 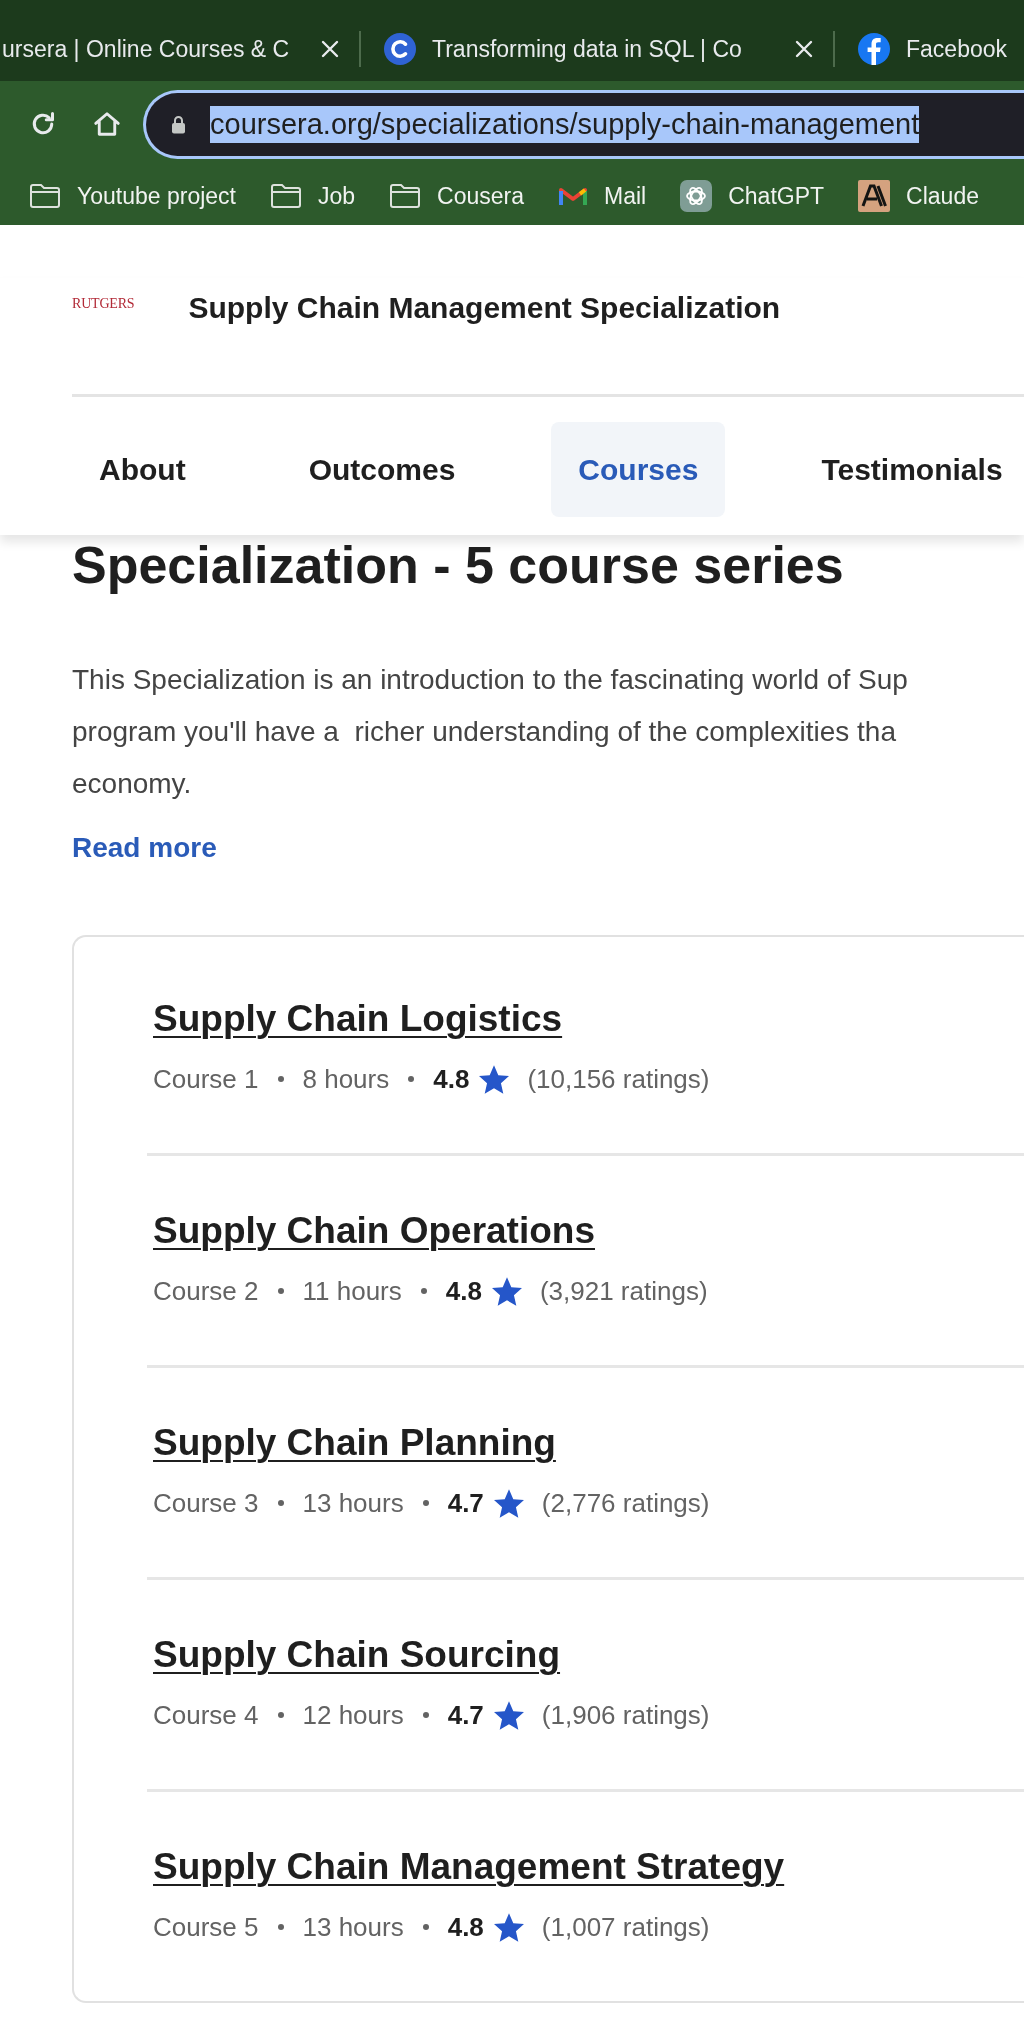 What do you see at coordinates (623, 1291) in the screenshot?
I see `ratings-count: (3,921 ratings)` at bounding box center [623, 1291].